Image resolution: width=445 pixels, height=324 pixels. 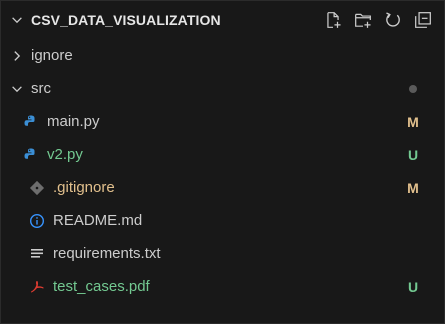 I want to click on tree-item-test-cases-pdf: test_cases.pdf U, so click(x=222, y=286).